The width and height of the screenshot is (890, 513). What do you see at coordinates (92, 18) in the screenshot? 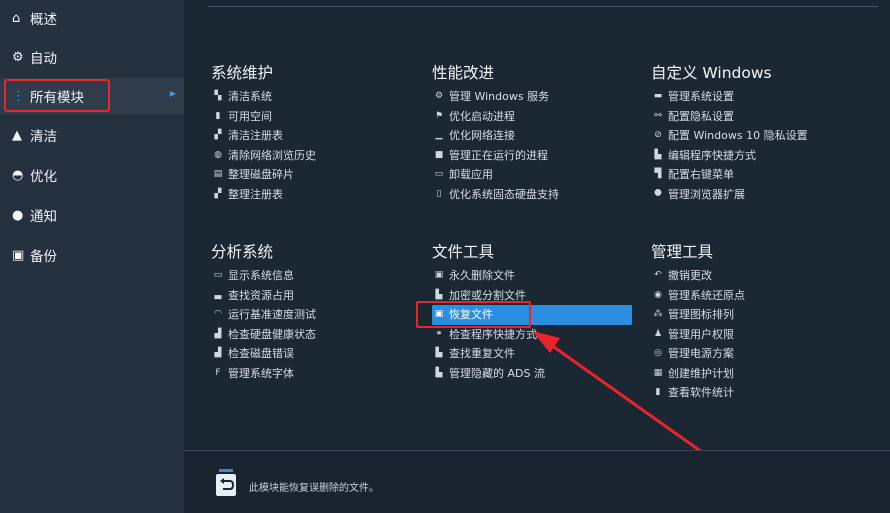
I see `sidebar-item-overview: ⌂ 概述` at bounding box center [92, 18].